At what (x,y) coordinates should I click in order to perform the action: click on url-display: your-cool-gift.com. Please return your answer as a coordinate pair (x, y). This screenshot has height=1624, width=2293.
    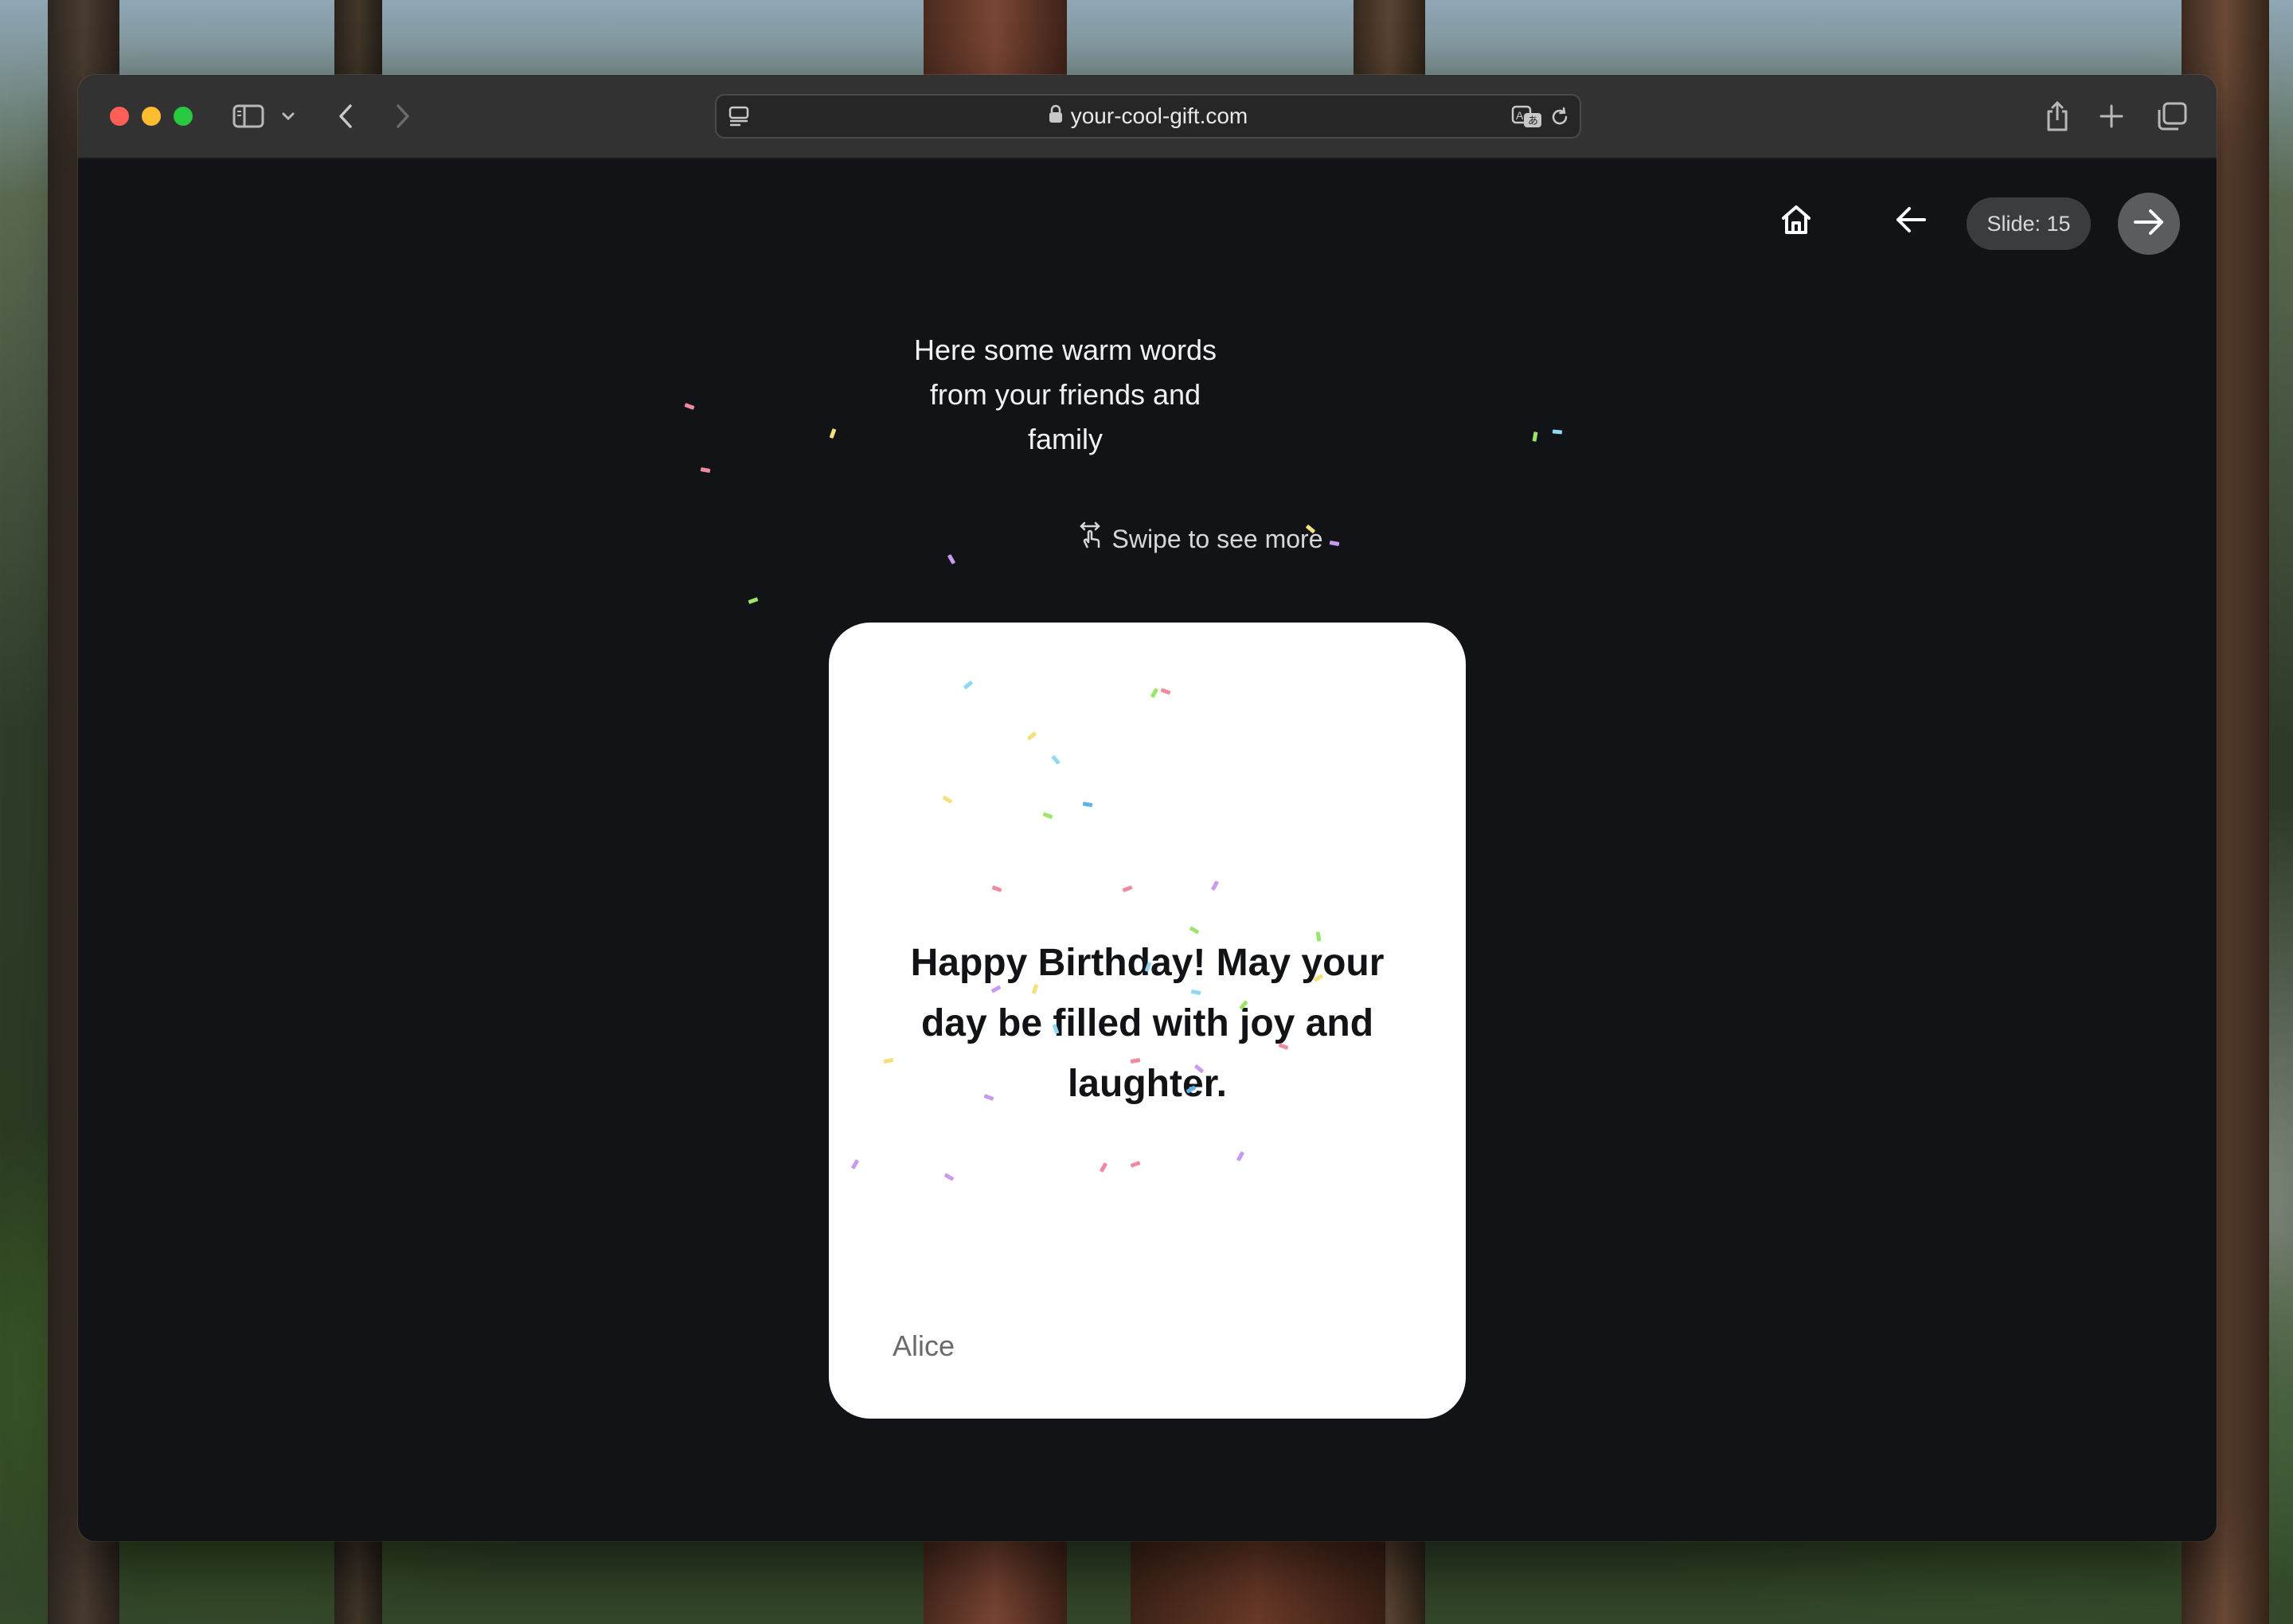
    Looking at the image, I should click on (1148, 116).